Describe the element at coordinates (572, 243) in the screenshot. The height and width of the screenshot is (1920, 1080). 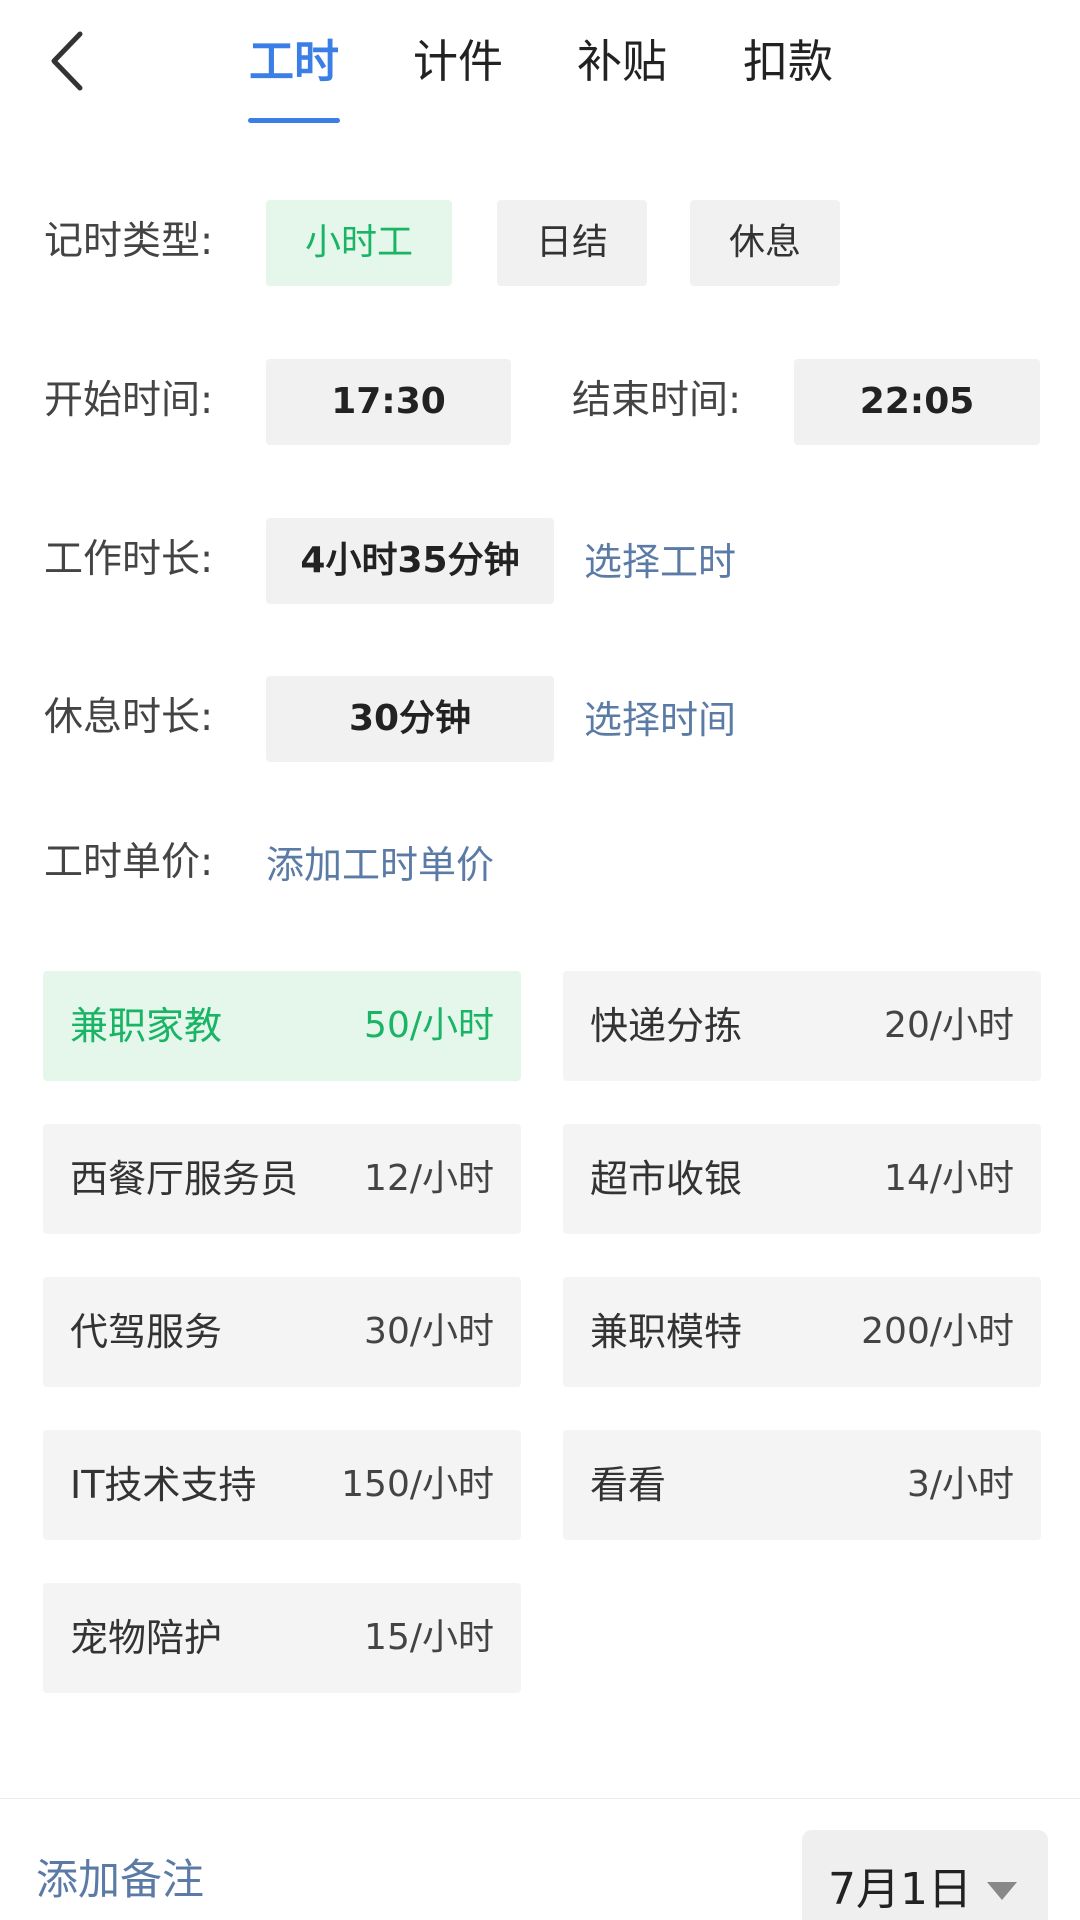
I see `record-type-daily: 日结` at that location.